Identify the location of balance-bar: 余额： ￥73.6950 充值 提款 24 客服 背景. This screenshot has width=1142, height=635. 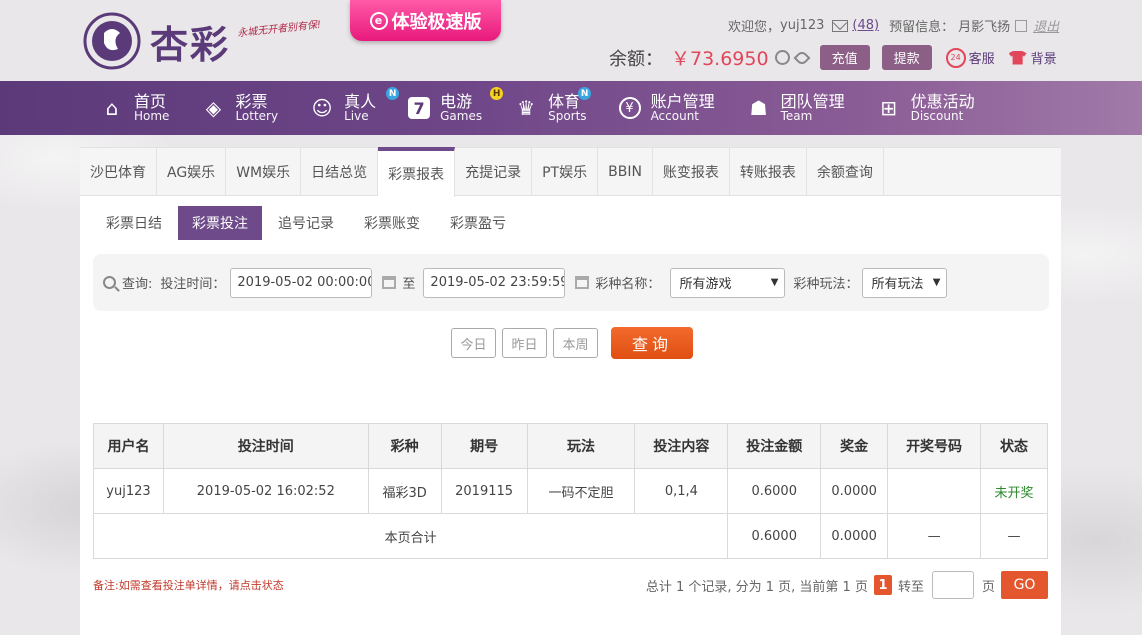
(833, 57).